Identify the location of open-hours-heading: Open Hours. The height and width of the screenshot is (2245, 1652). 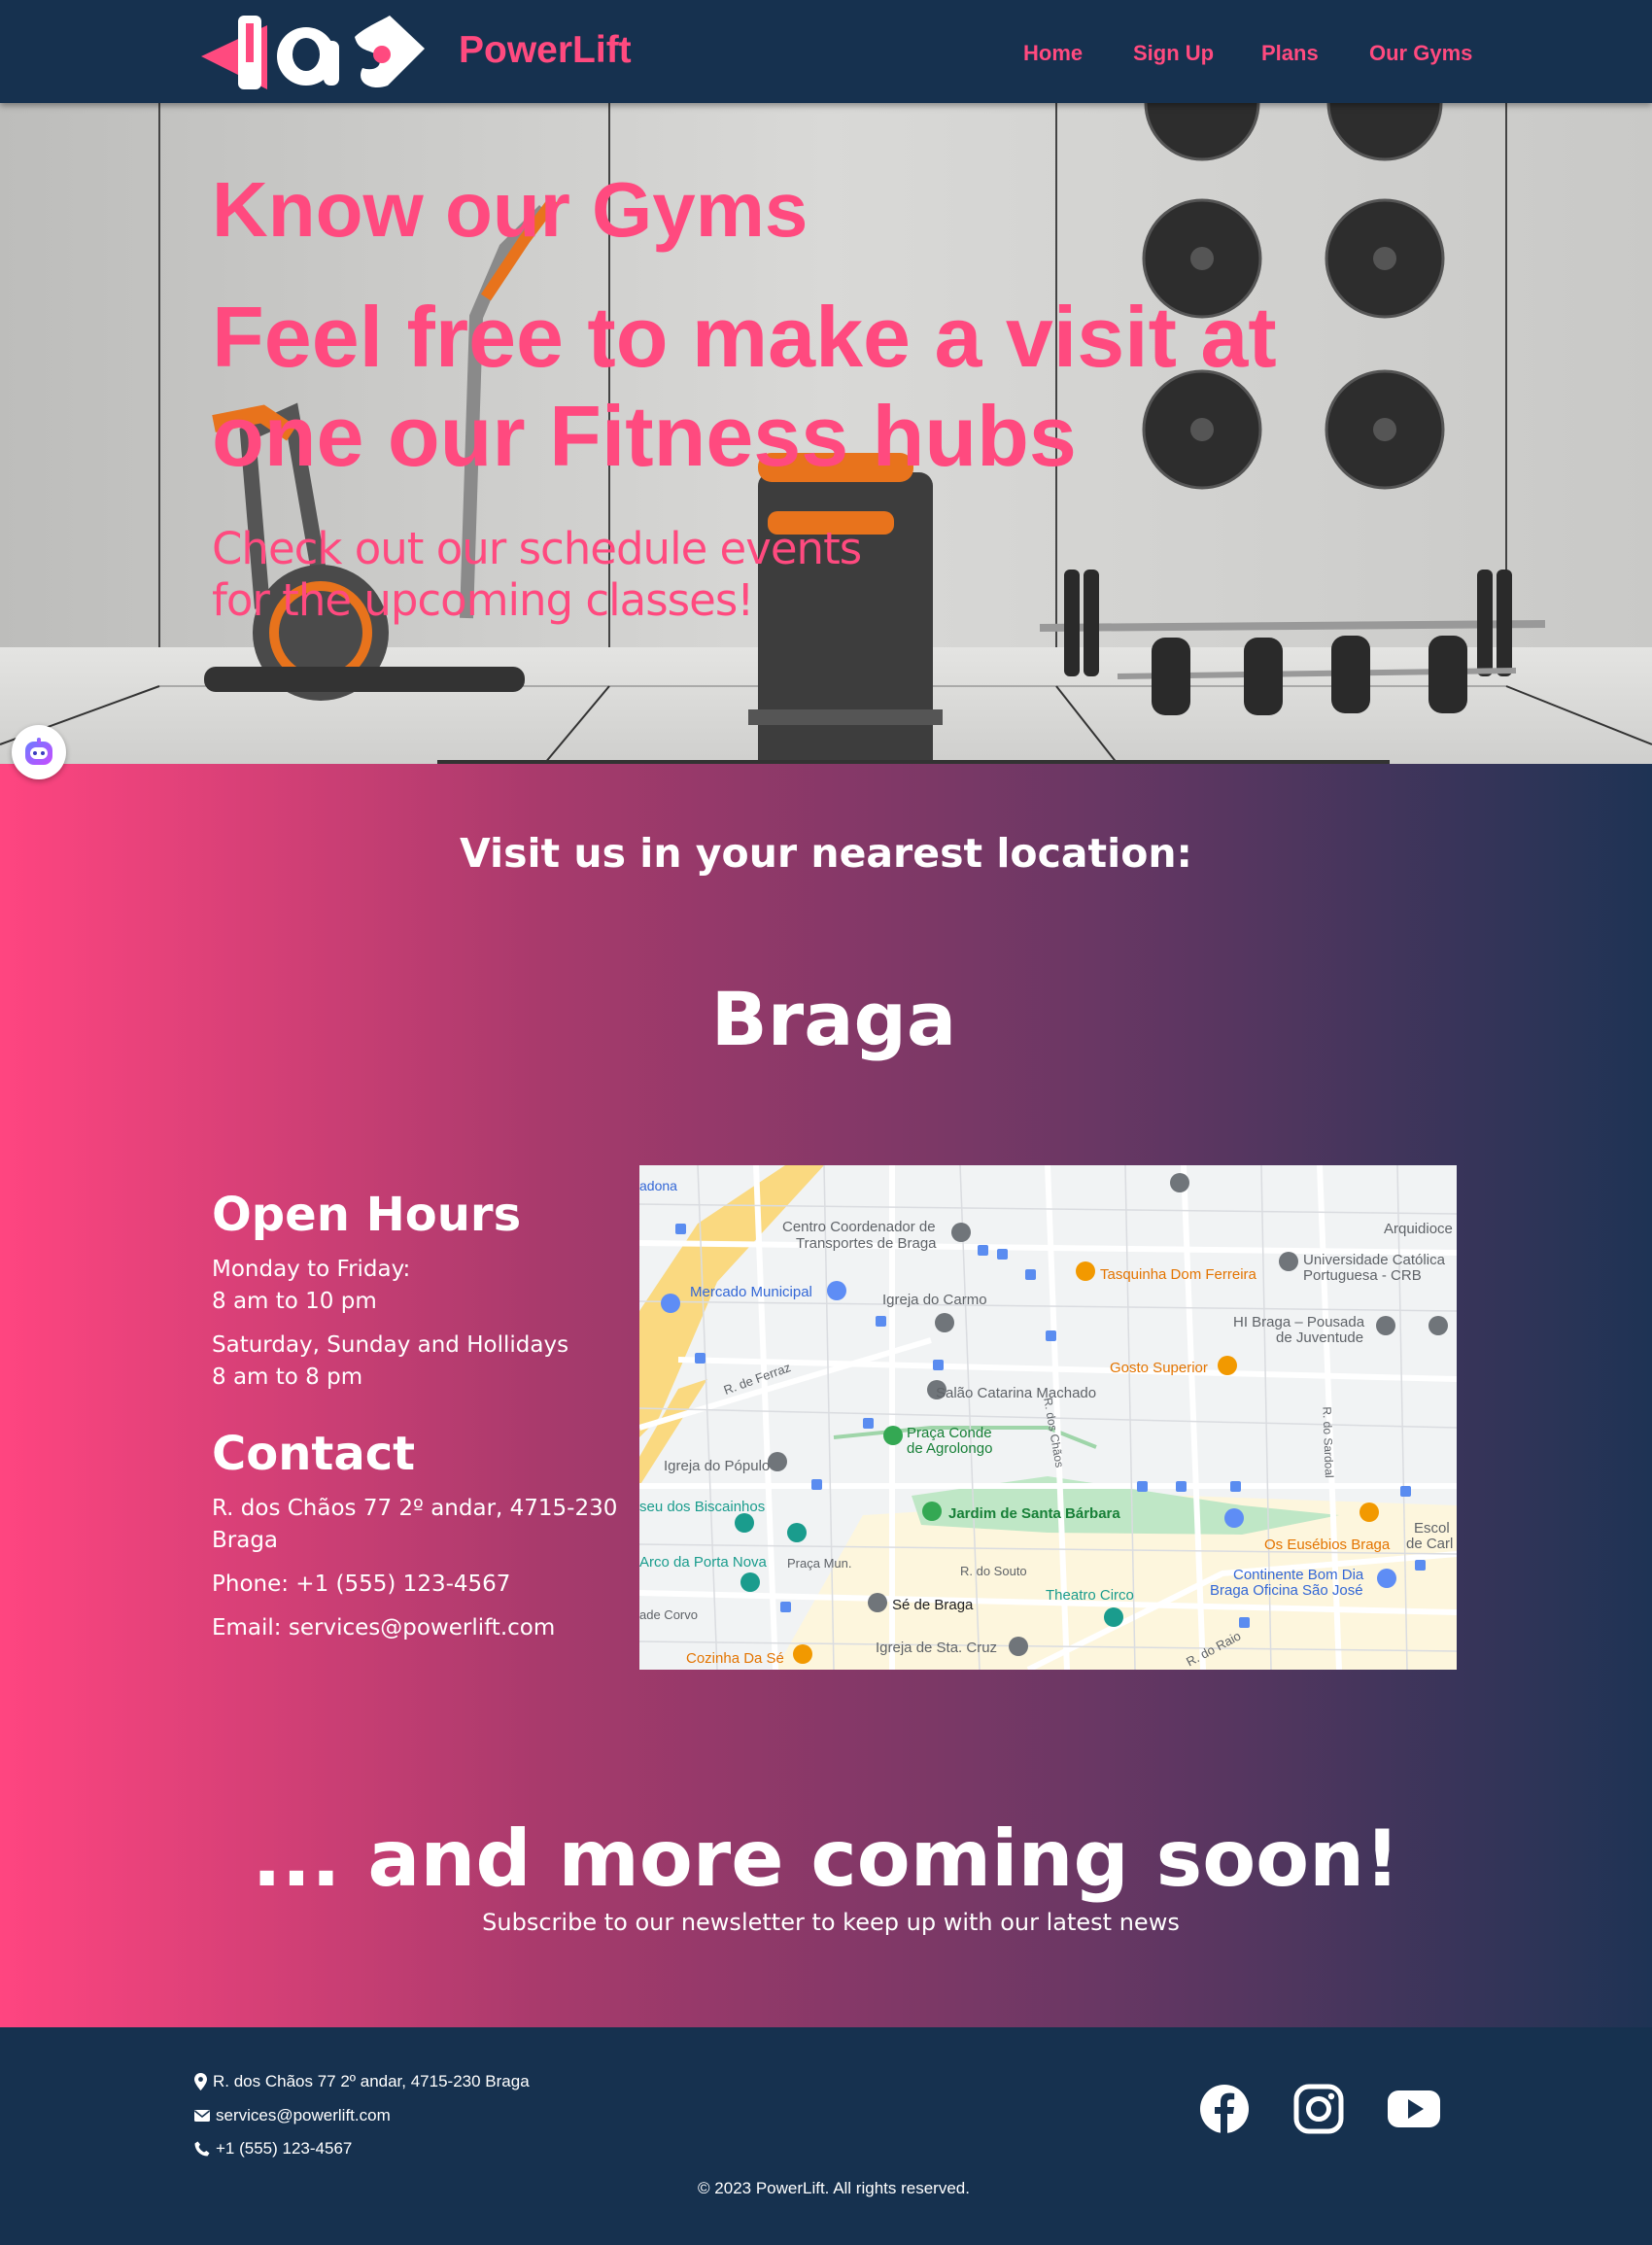
(367, 1215).